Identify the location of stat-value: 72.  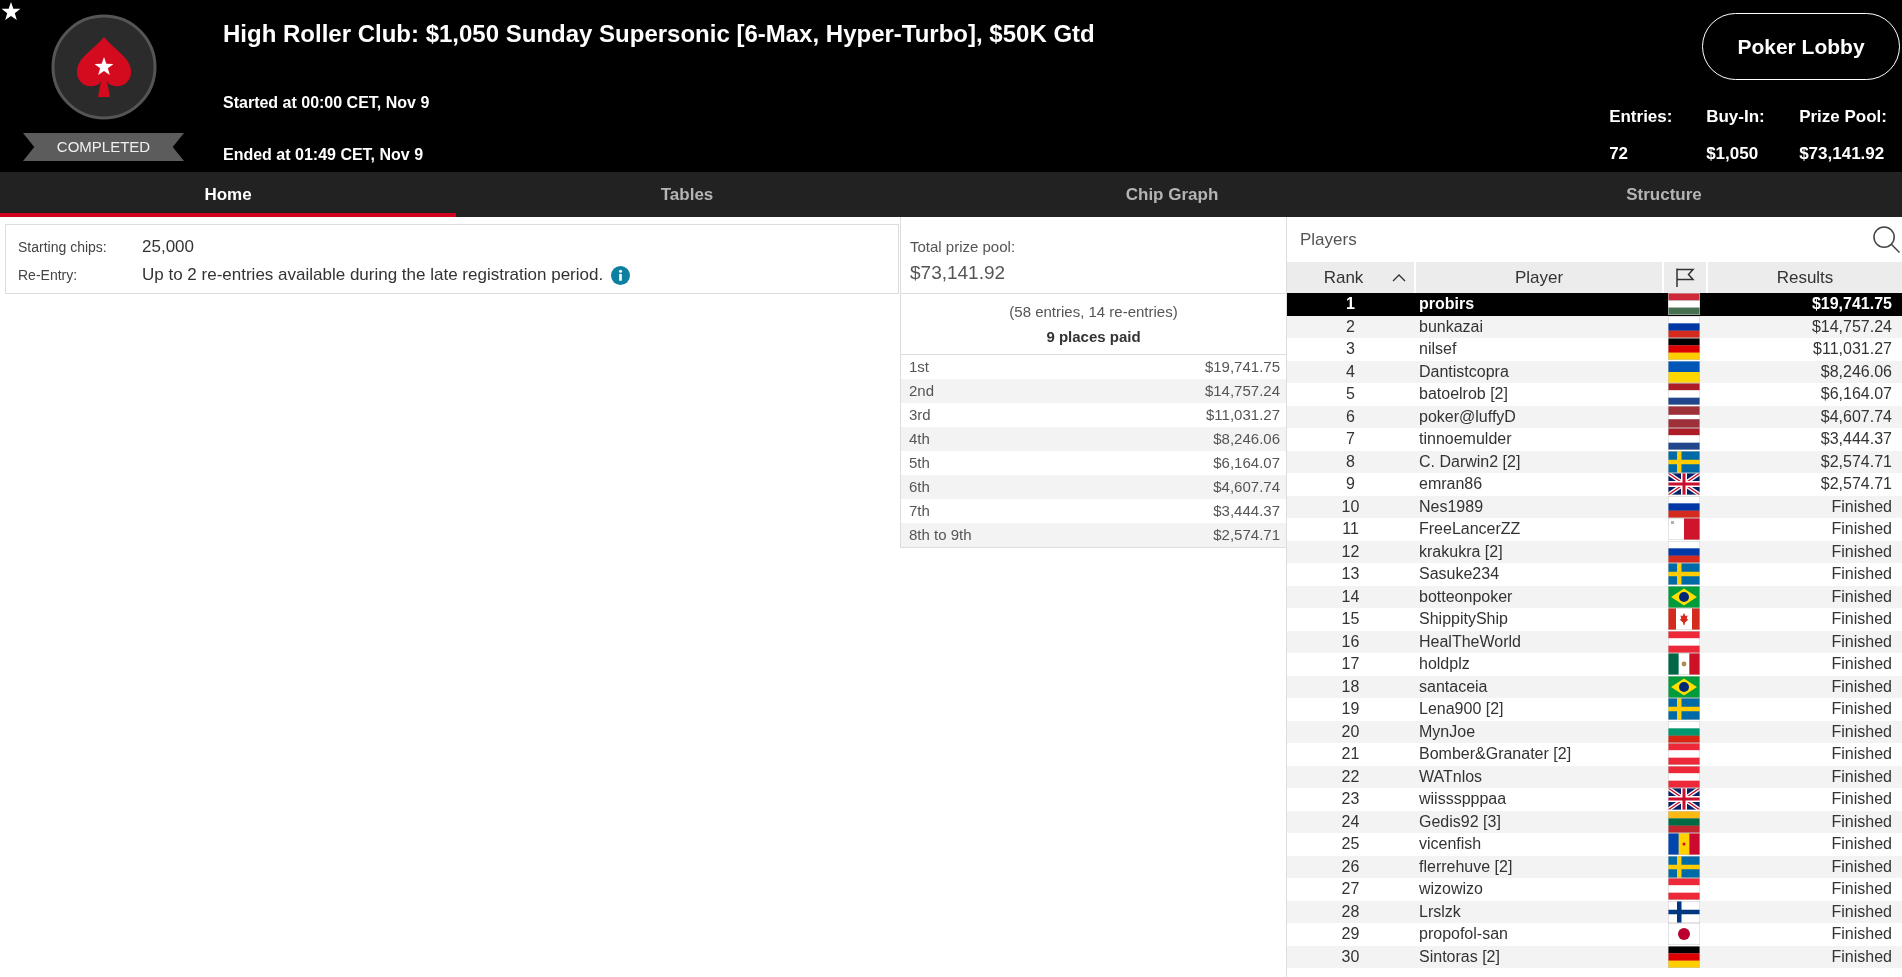
(1619, 154).